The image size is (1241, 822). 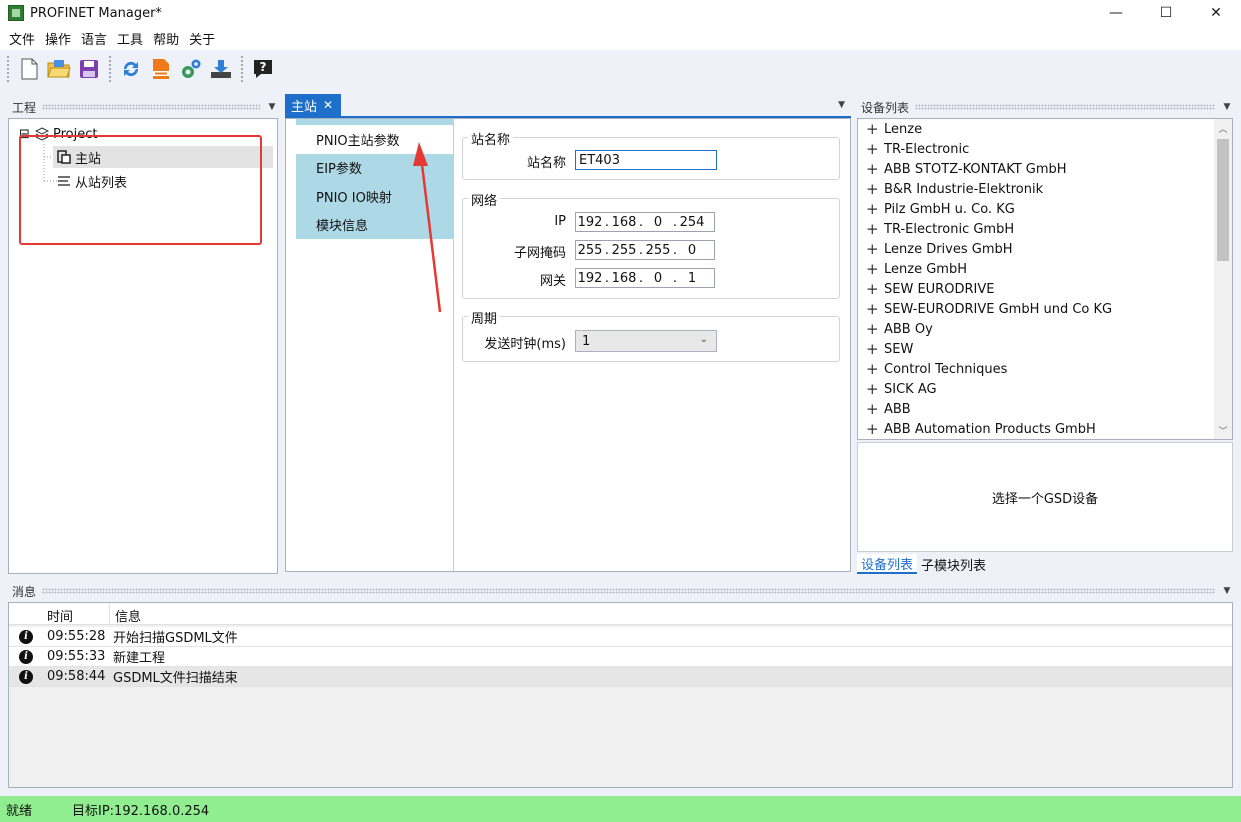 What do you see at coordinates (646, 160) in the screenshot?
I see `station-name-input: ET403` at bounding box center [646, 160].